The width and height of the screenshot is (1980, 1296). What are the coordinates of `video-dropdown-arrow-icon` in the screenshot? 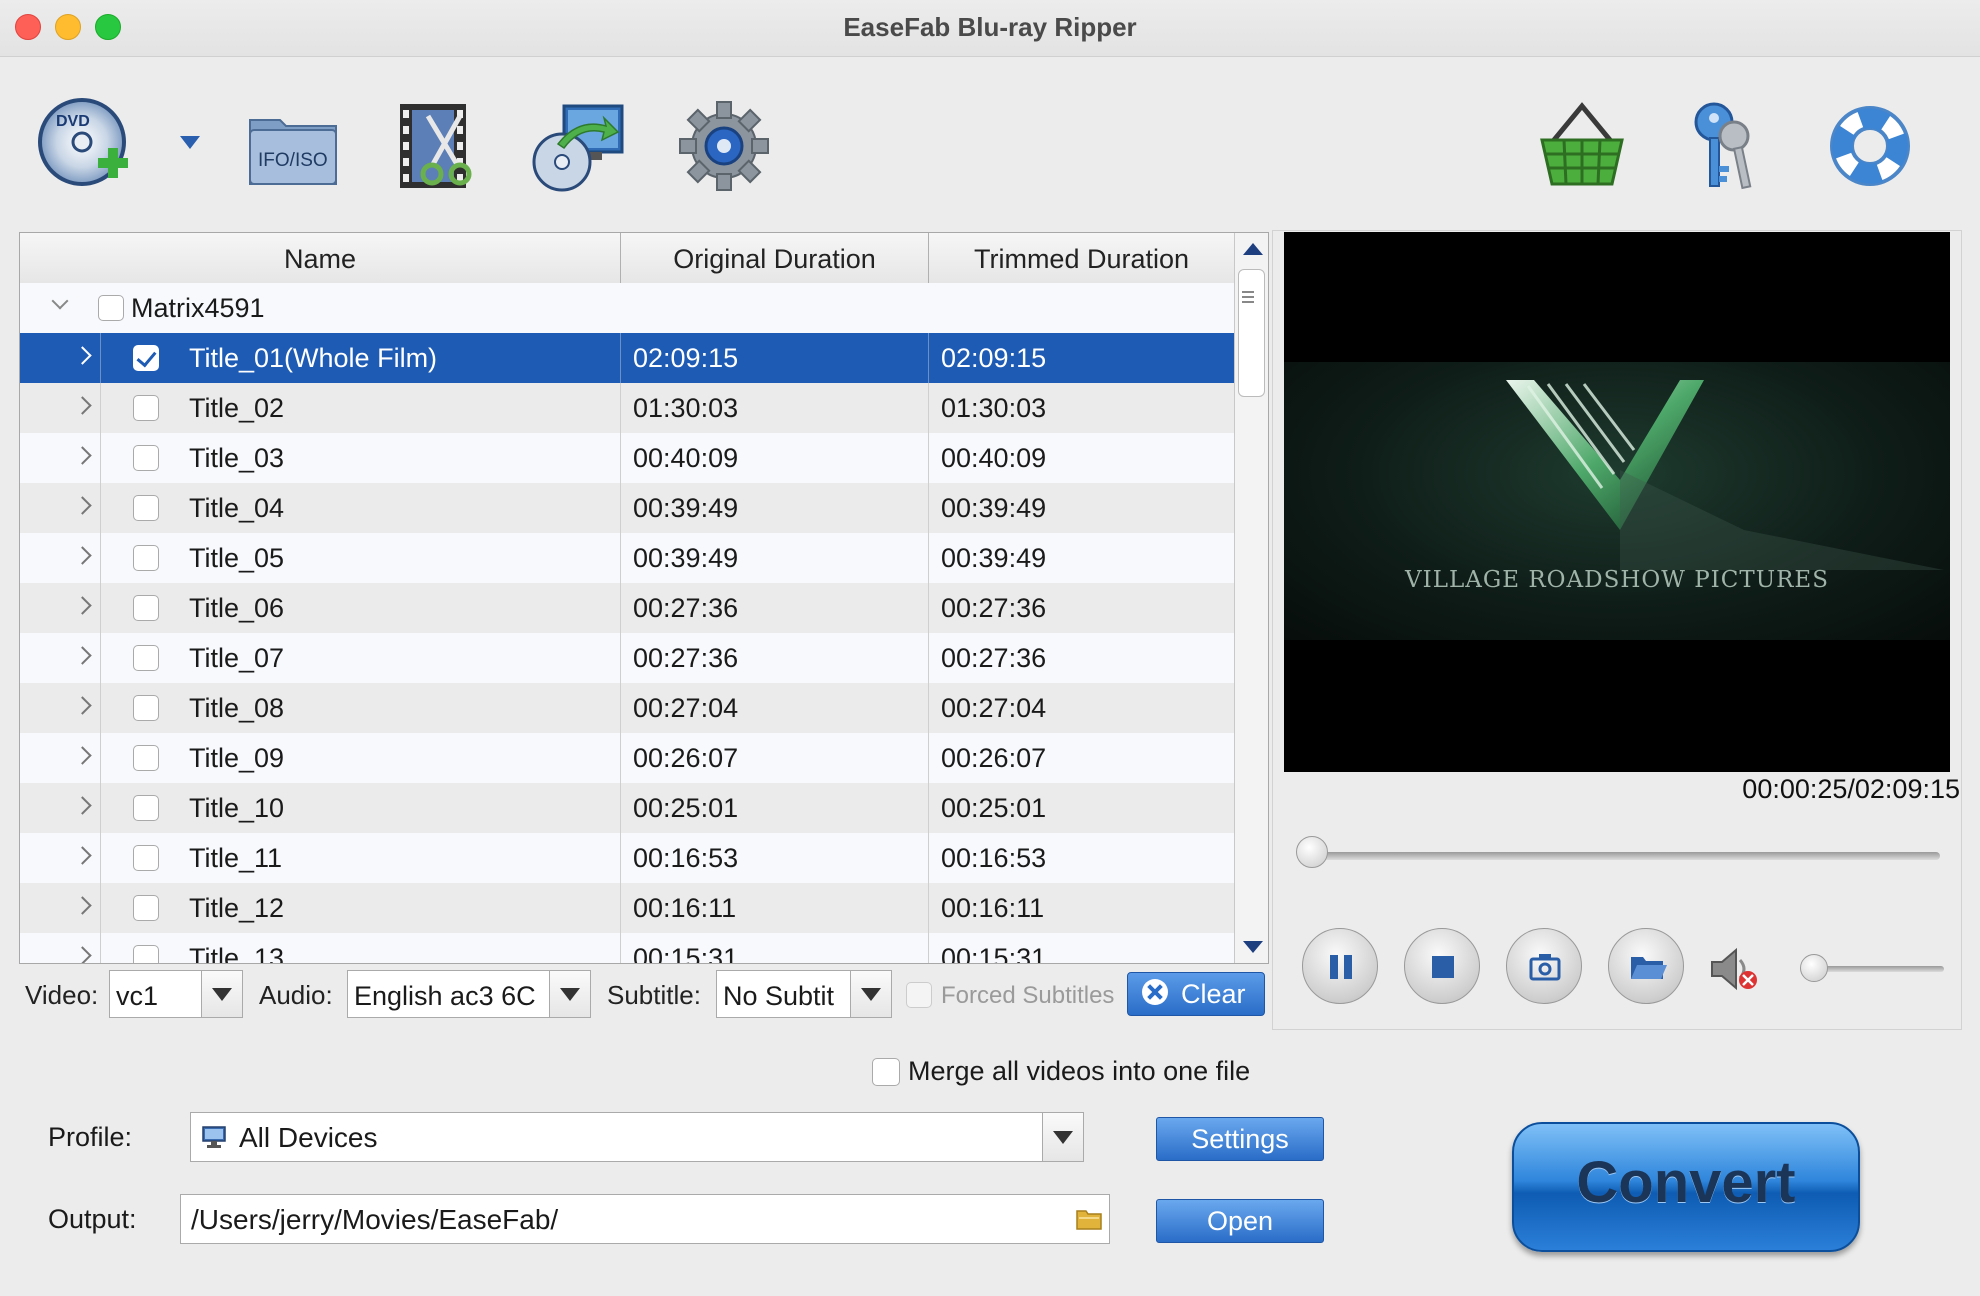 It's located at (221, 994).